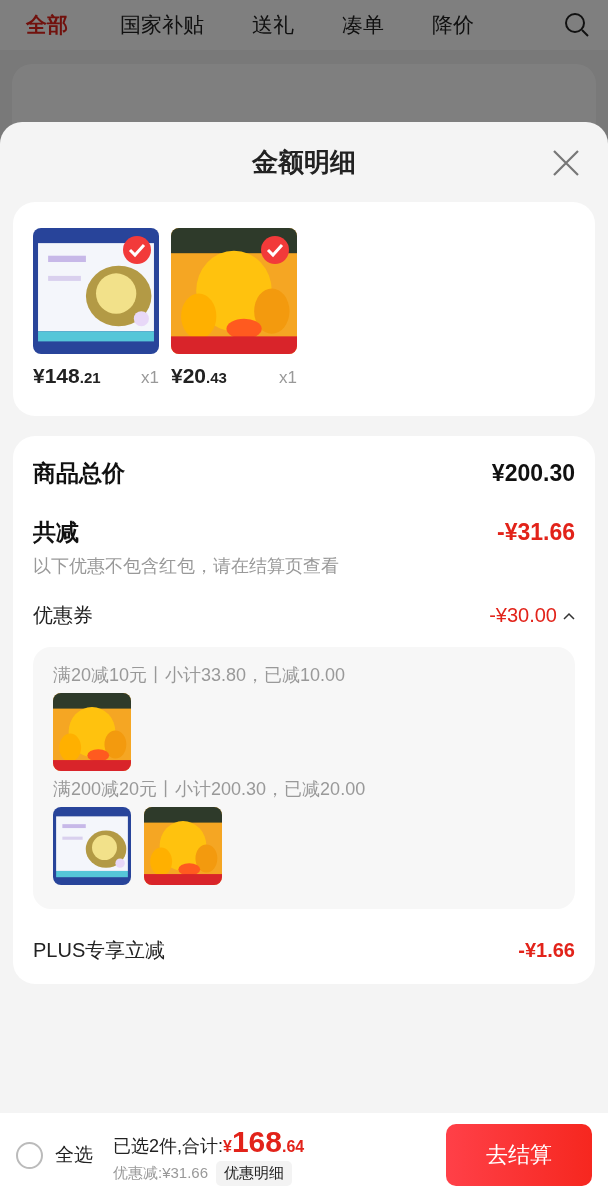 The image size is (608, 1197). What do you see at coordinates (162, 25) in the screenshot?
I see `category-tab: 国家补贴` at bounding box center [162, 25].